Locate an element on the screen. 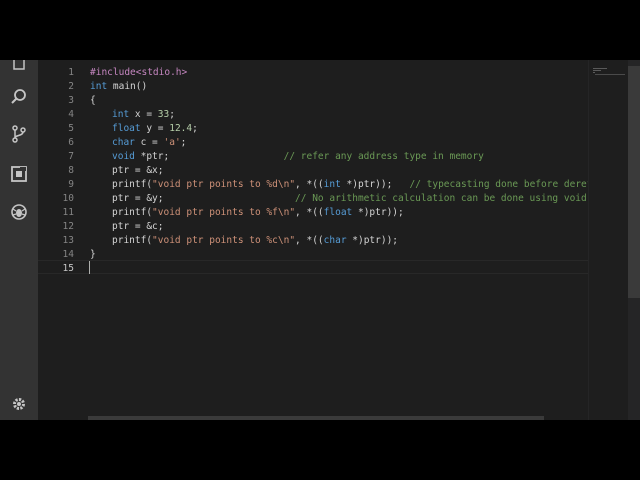 Image resolution: width=640 pixels, height=480 pixels. line-number: 7 is located at coordinates (71, 156).